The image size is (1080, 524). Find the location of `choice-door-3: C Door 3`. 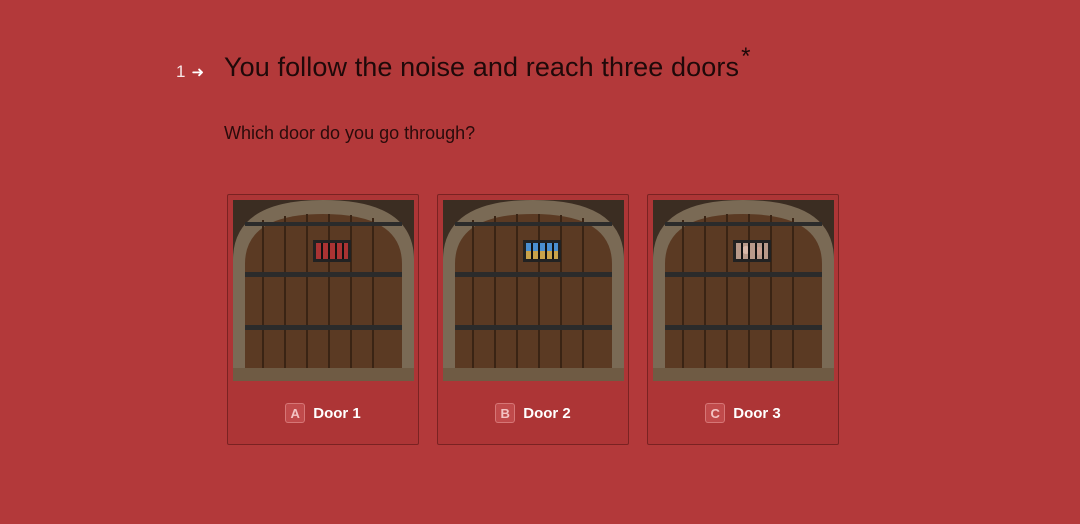

choice-door-3: C Door 3 is located at coordinates (743, 319).